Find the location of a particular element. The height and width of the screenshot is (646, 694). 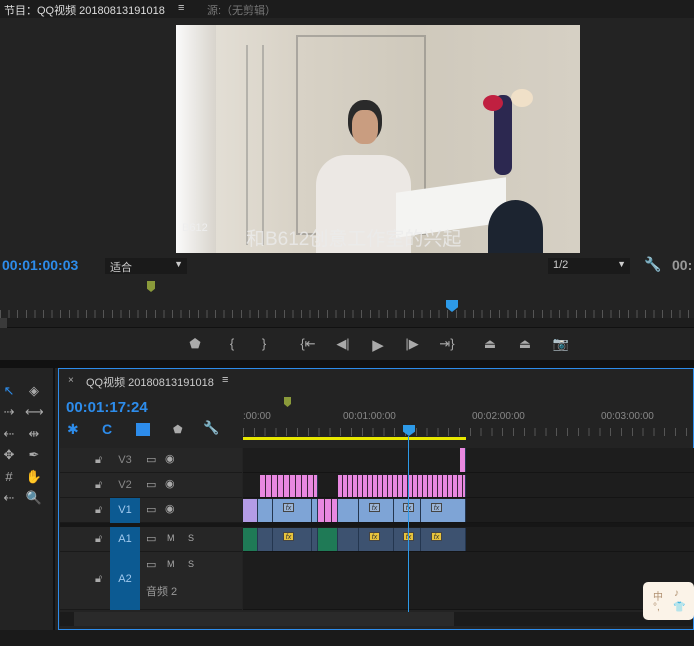

add-marker-icon: ⬟ is located at coordinates (178, 429).